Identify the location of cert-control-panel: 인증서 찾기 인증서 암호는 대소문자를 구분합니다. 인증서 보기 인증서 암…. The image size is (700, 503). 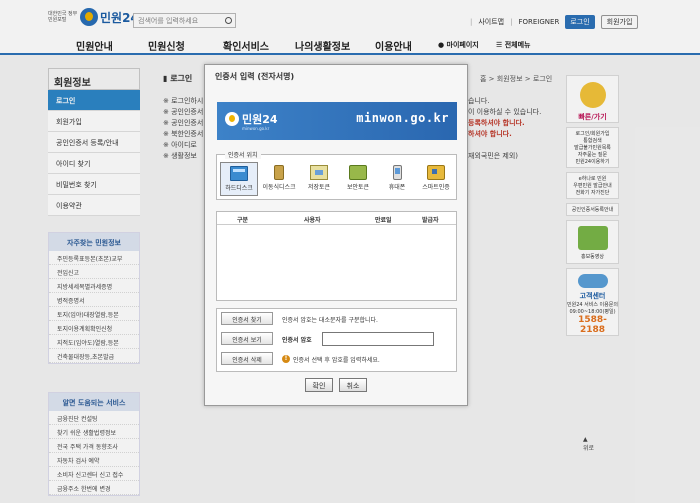
(336, 340).